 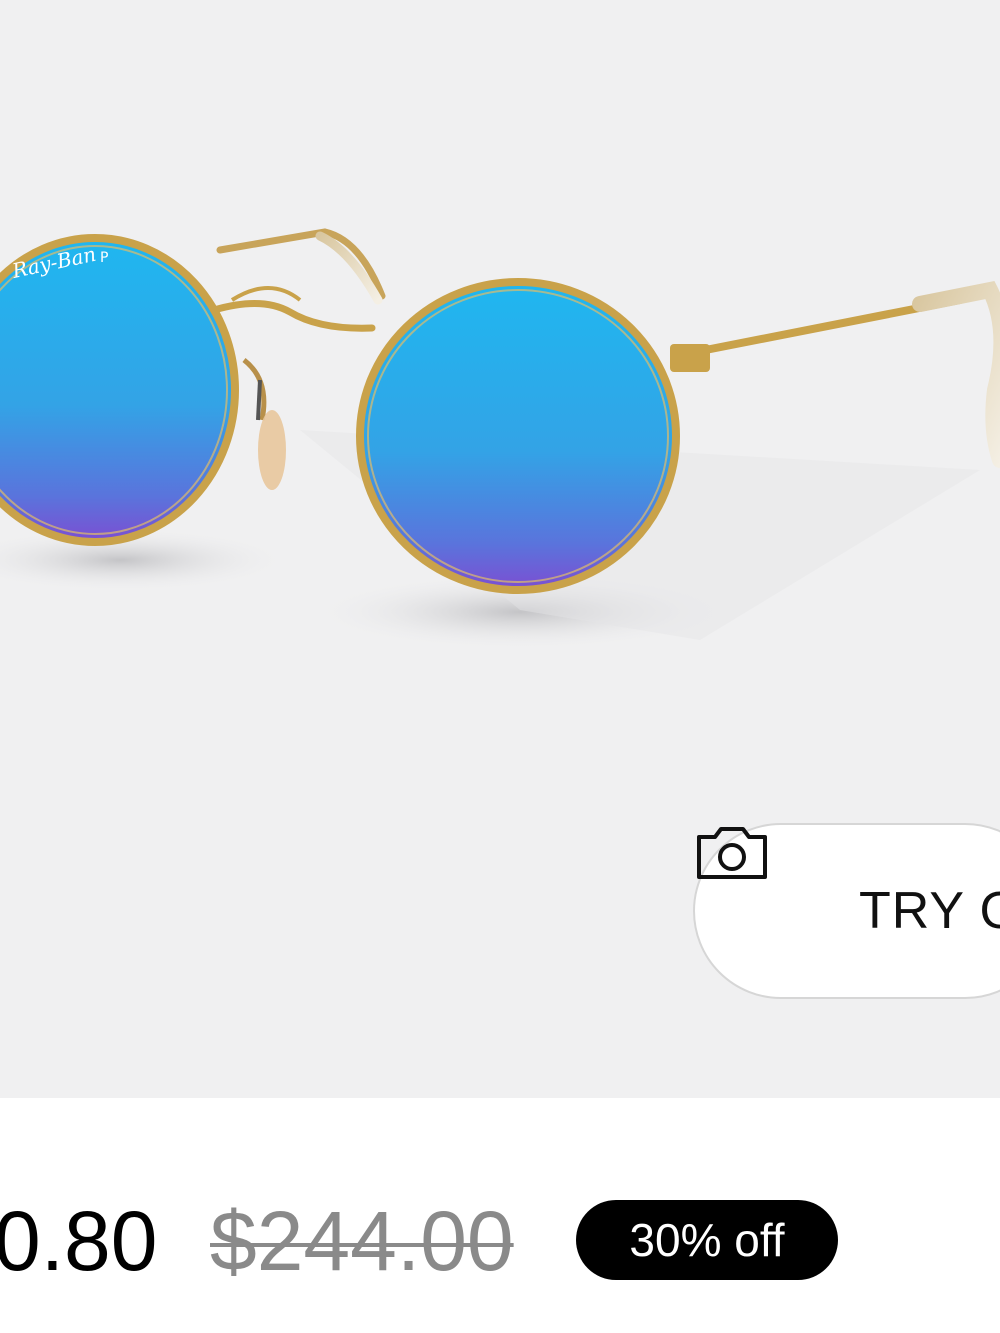 I want to click on try-on-label: TRY O, so click(x=929, y=911).